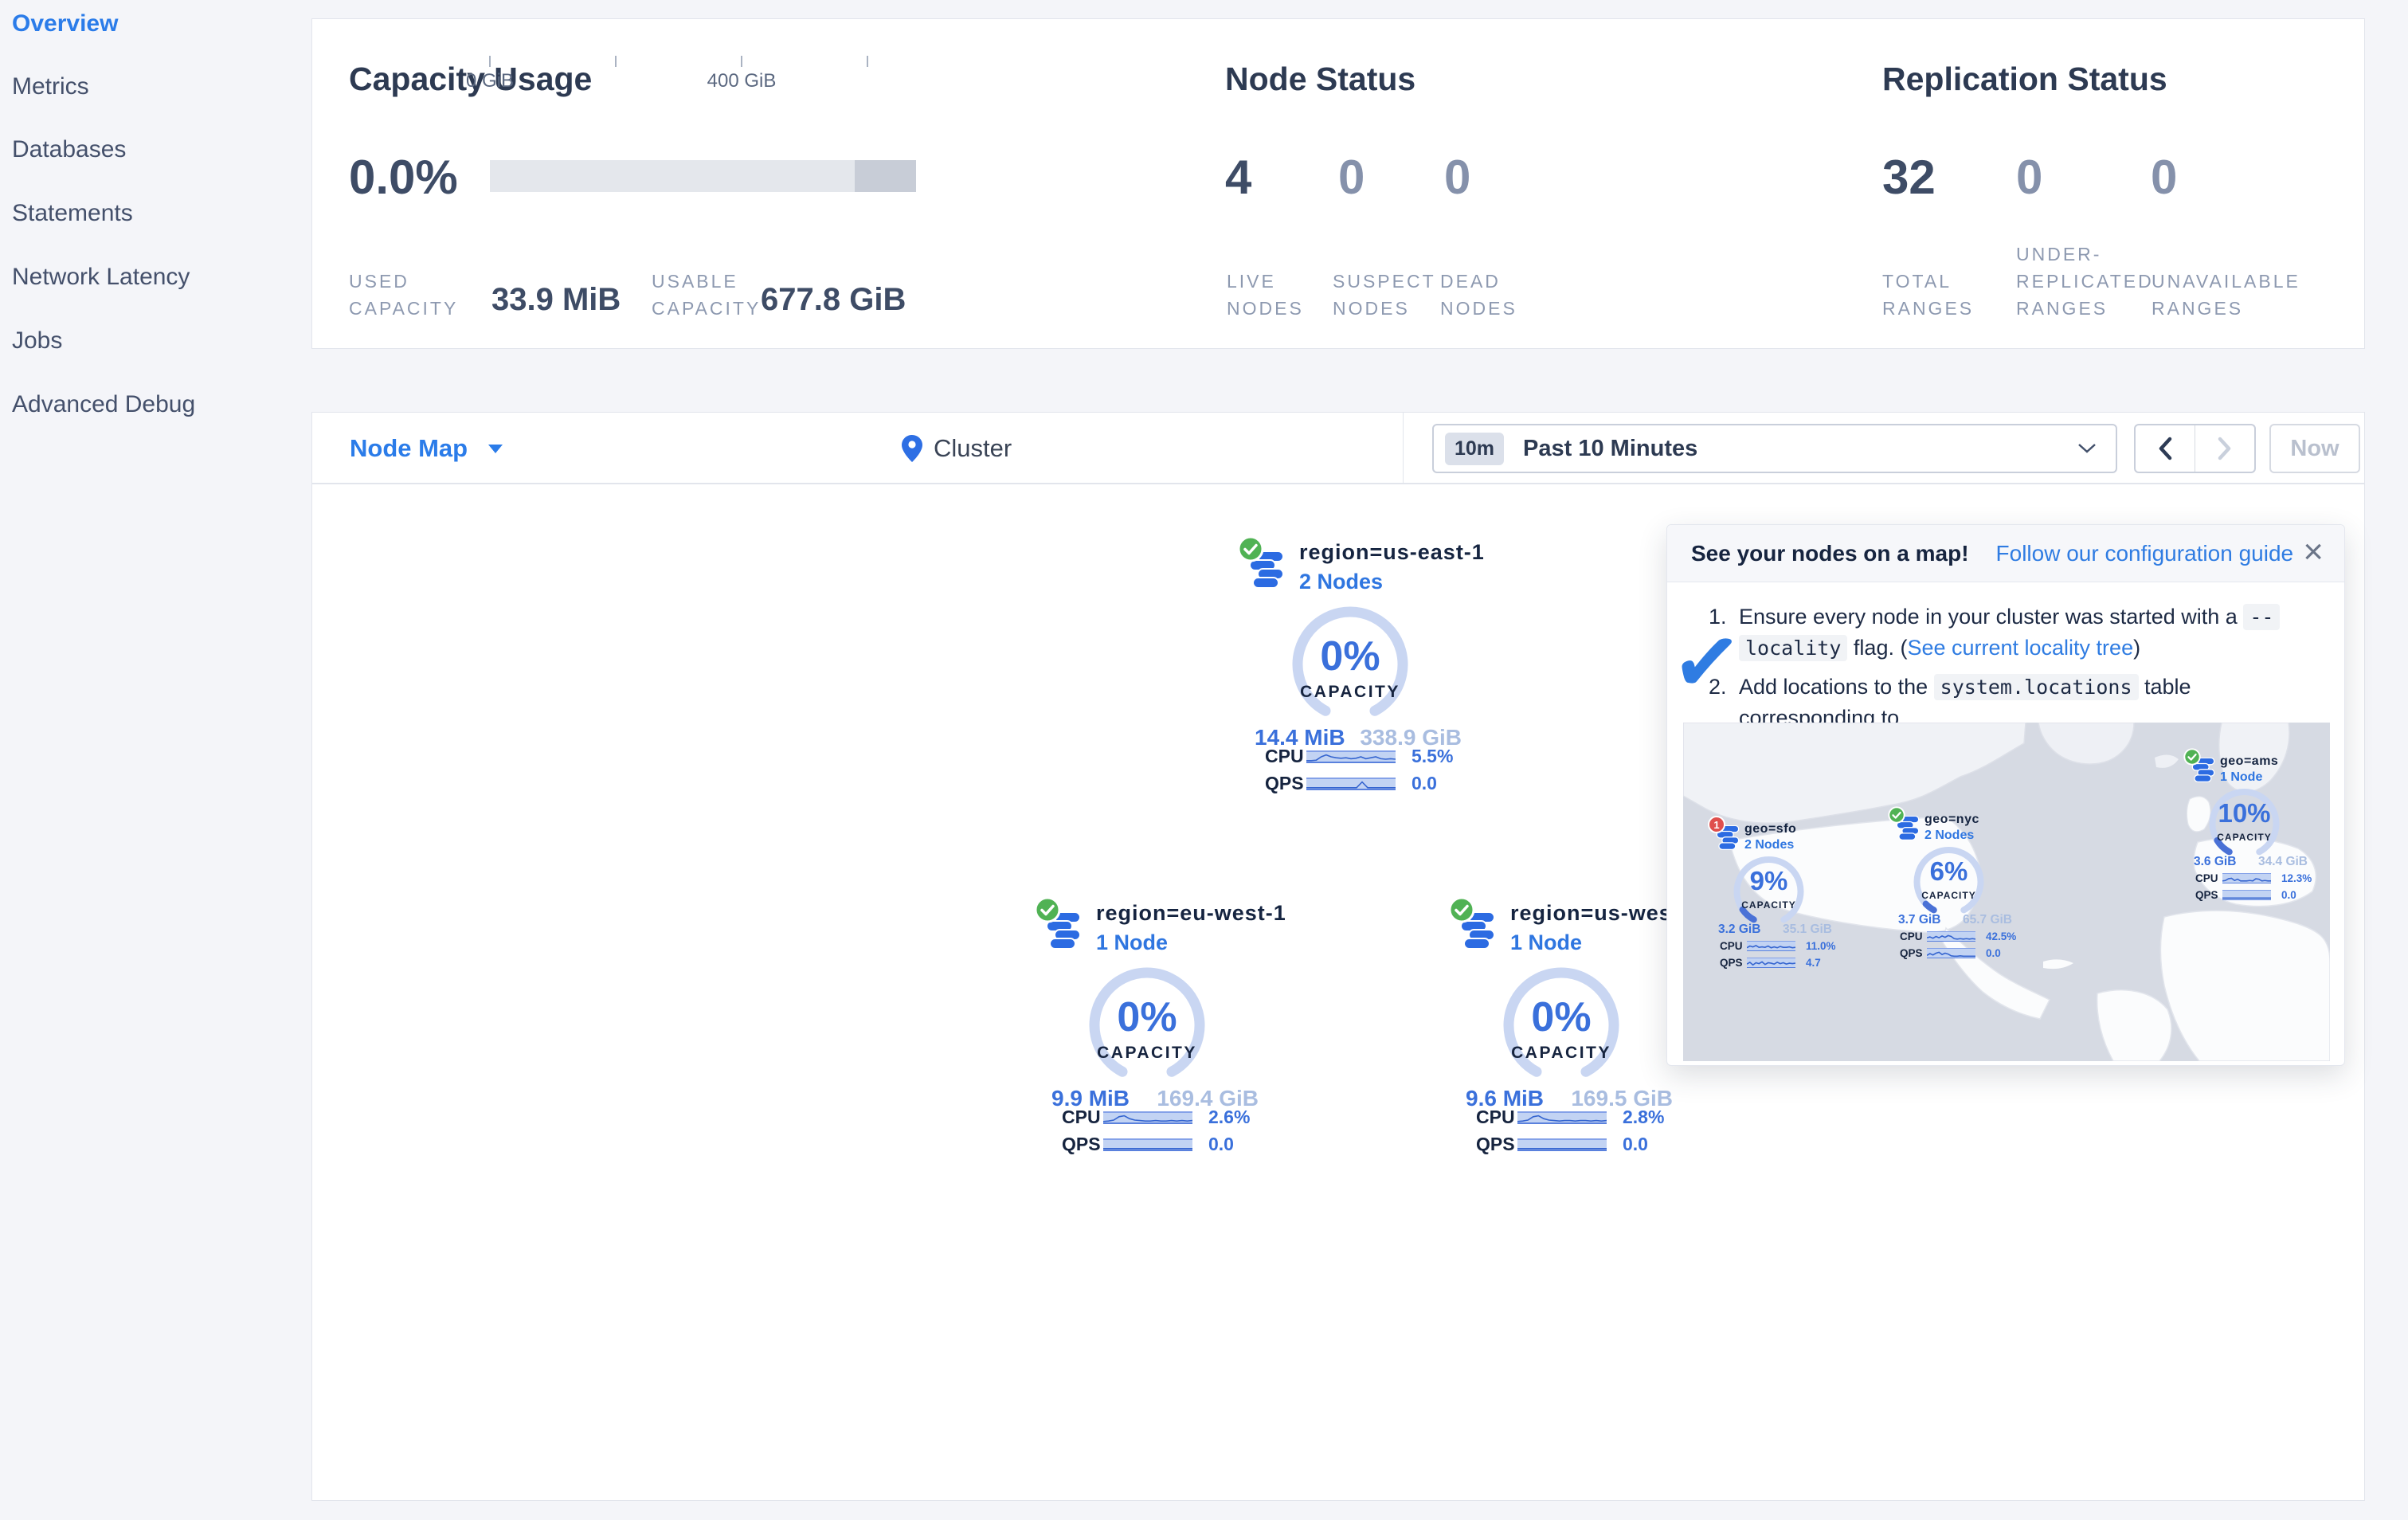  What do you see at coordinates (1338, 448) in the screenshot?
I see `map-toolbar: Node Map Cluster 10m Past 10 Minutes Now` at bounding box center [1338, 448].